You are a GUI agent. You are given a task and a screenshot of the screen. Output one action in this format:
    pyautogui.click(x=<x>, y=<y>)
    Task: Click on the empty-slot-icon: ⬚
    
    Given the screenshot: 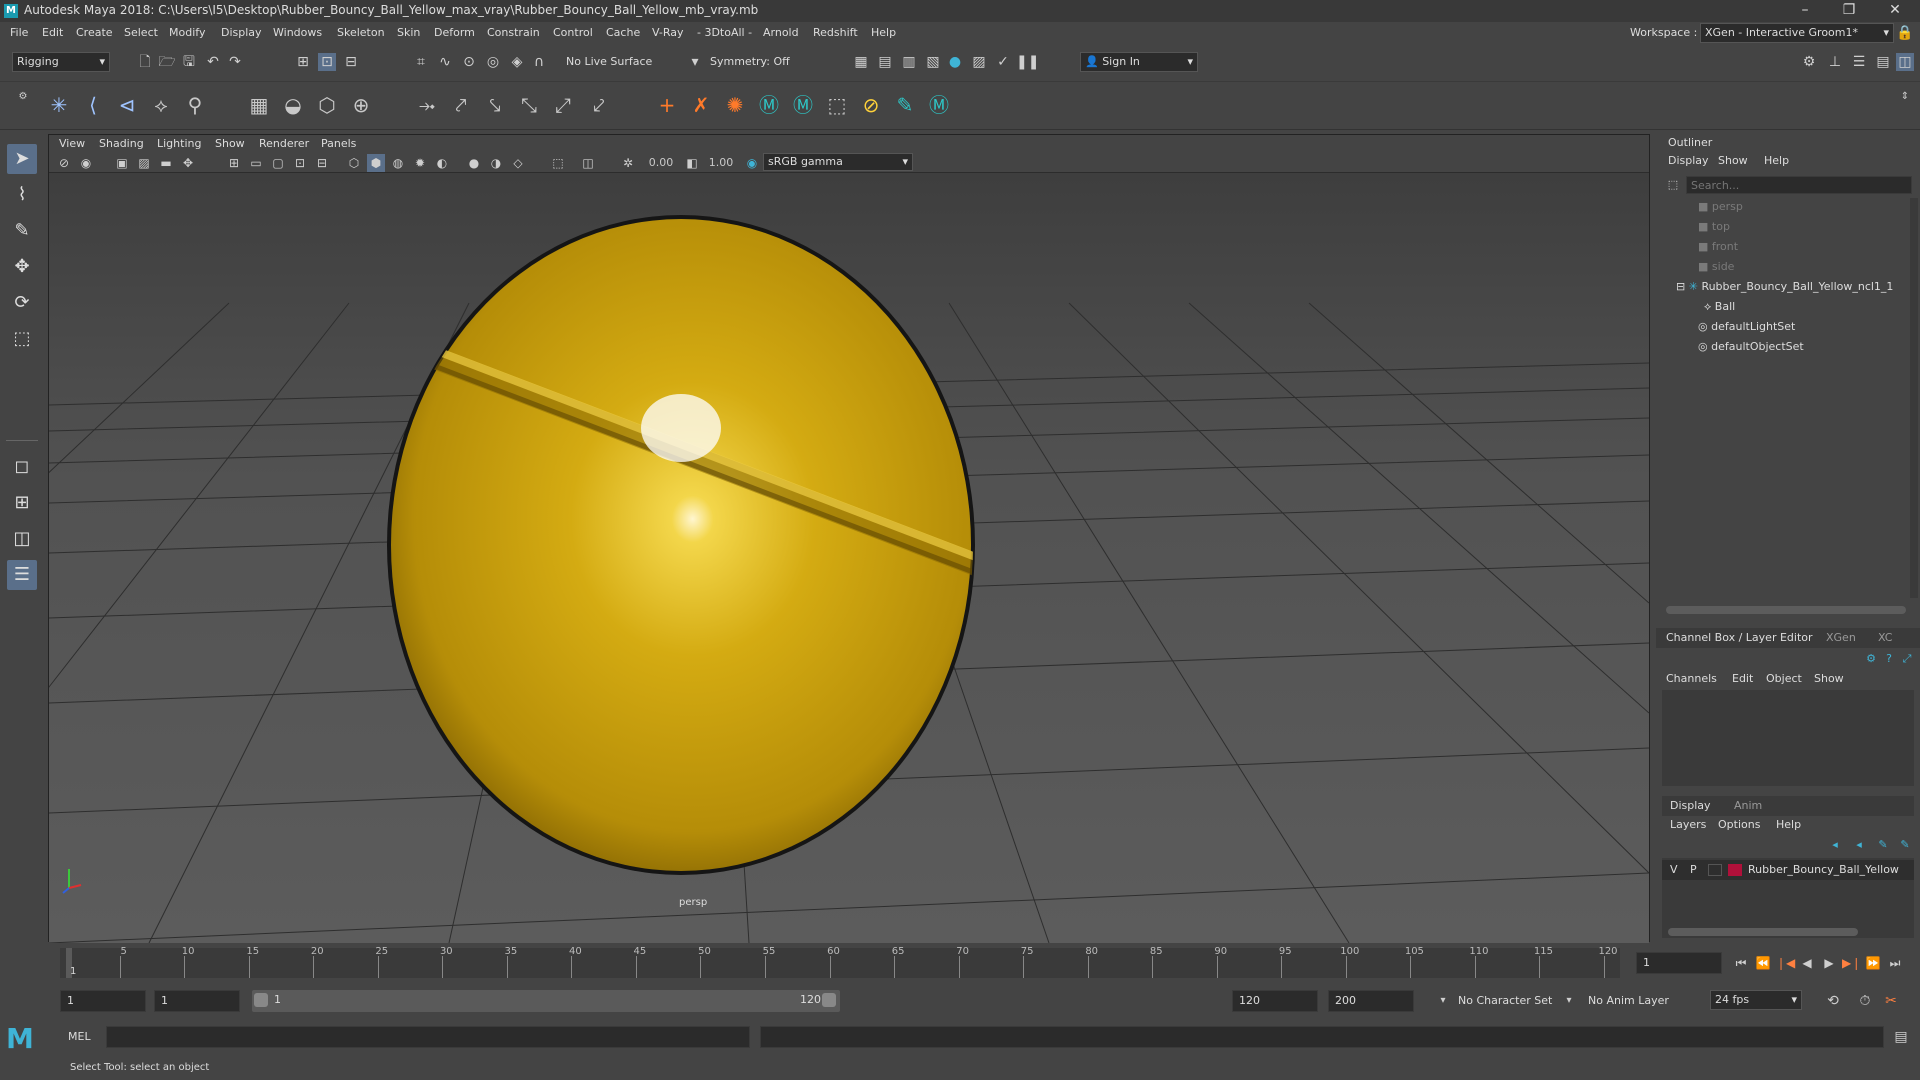 What is the action you would take?
    pyautogui.click(x=837, y=105)
    